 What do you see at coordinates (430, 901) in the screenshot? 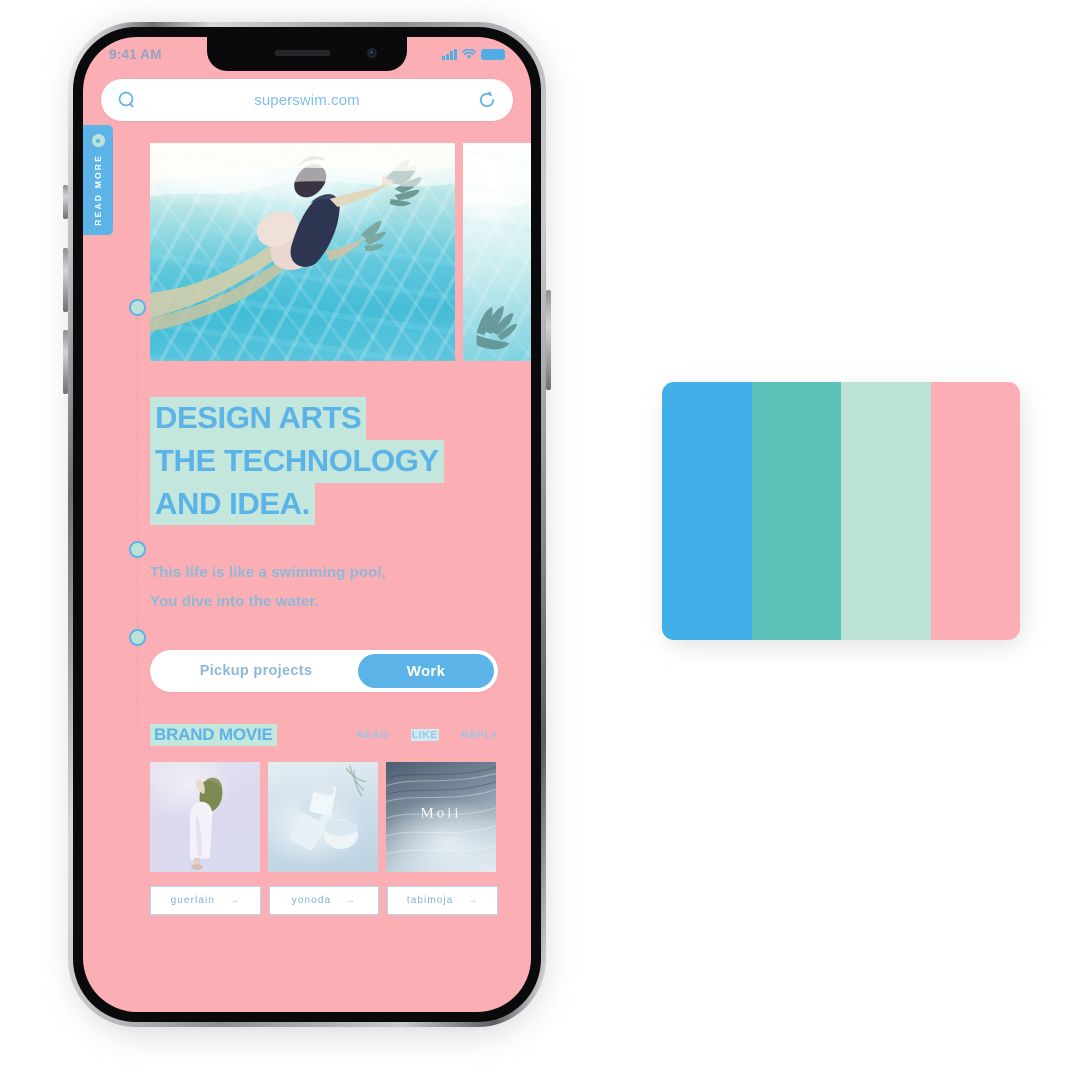
I see `tag-label: tabimoja` at bounding box center [430, 901].